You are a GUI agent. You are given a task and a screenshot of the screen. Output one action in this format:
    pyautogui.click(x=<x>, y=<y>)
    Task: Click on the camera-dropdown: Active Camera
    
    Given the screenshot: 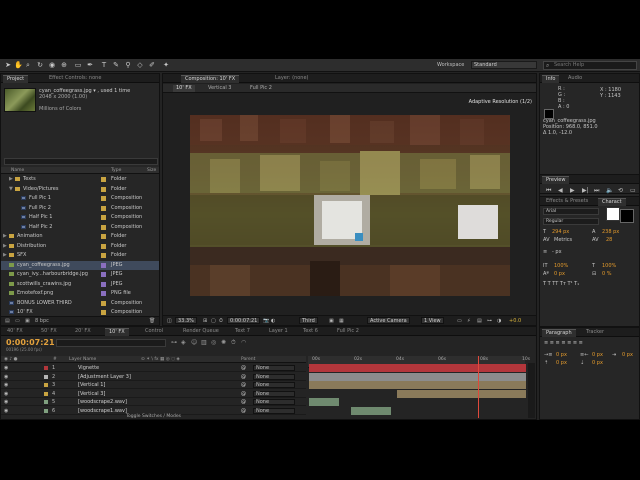 What is the action you would take?
    pyautogui.click(x=388, y=320)
    